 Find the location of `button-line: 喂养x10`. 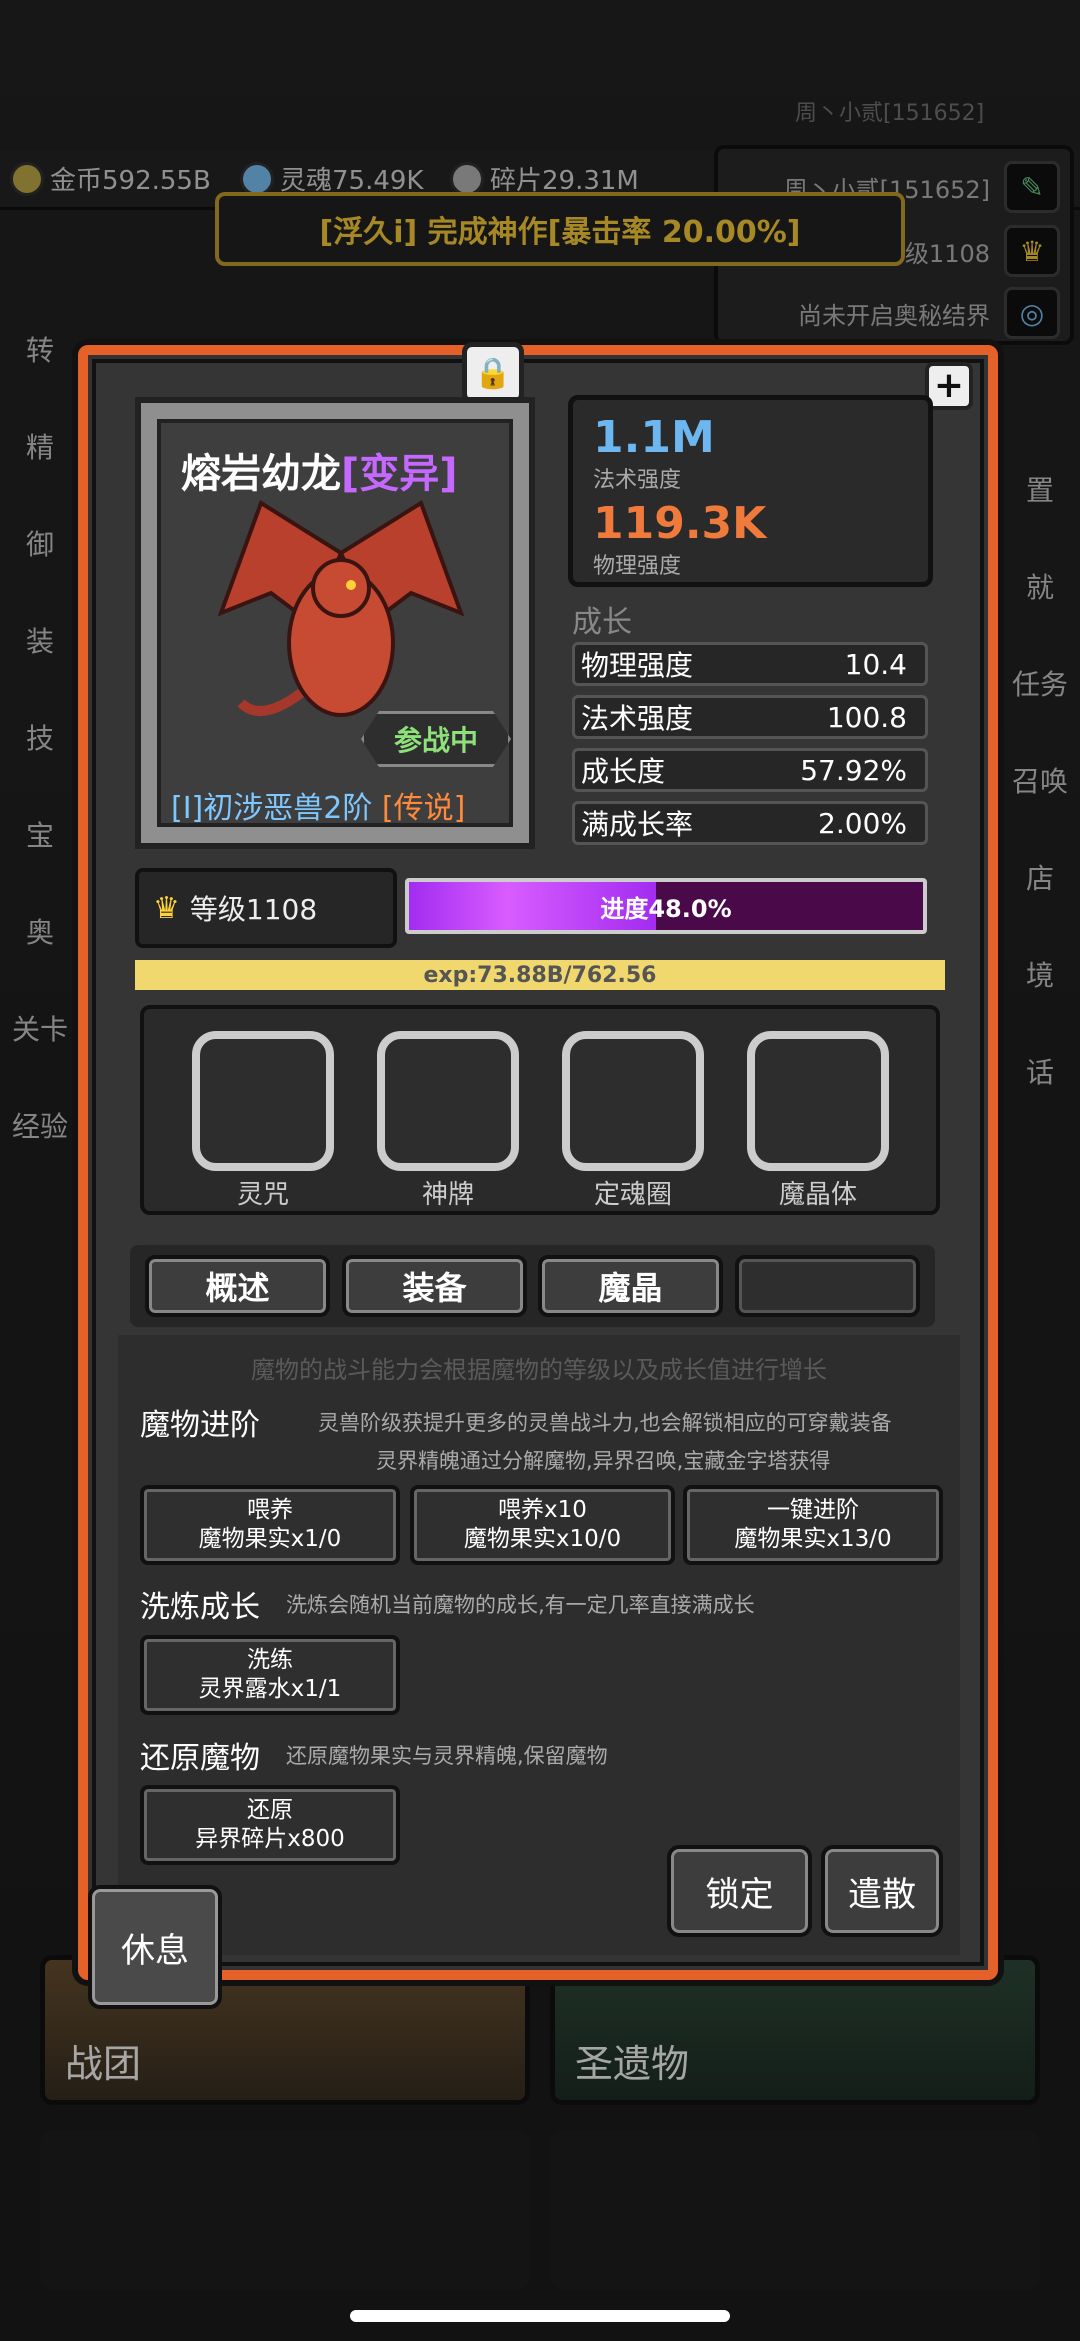

button-line: 喂养x10 is located at coordinates (542, 1510).